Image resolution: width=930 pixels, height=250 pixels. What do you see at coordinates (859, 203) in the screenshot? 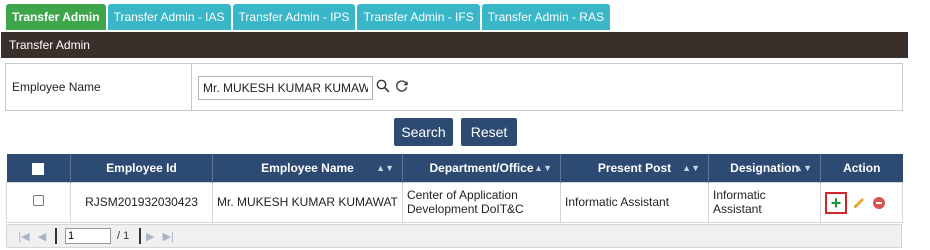
I see `edit-icon` at bounding box center [859, 203].